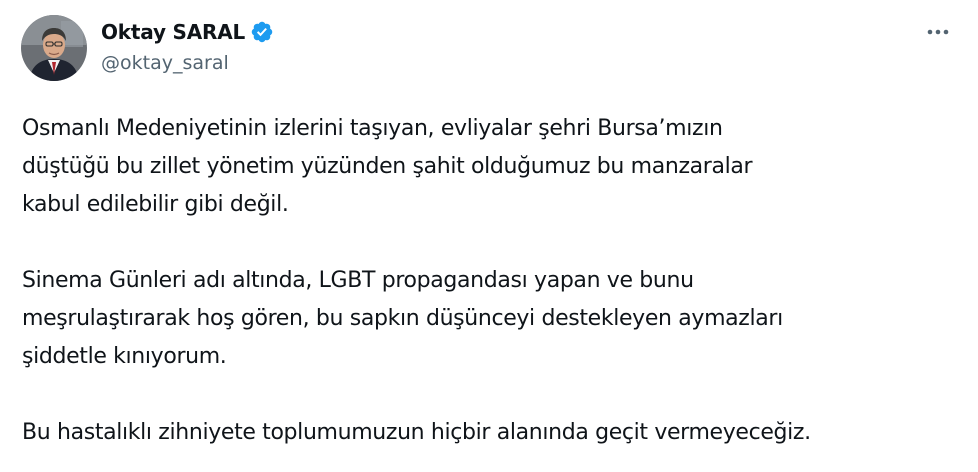  What do you see at coordinates (262, 32) in the screenshot?
I see `verified-badge-icon` at bounding box center [262, 32].